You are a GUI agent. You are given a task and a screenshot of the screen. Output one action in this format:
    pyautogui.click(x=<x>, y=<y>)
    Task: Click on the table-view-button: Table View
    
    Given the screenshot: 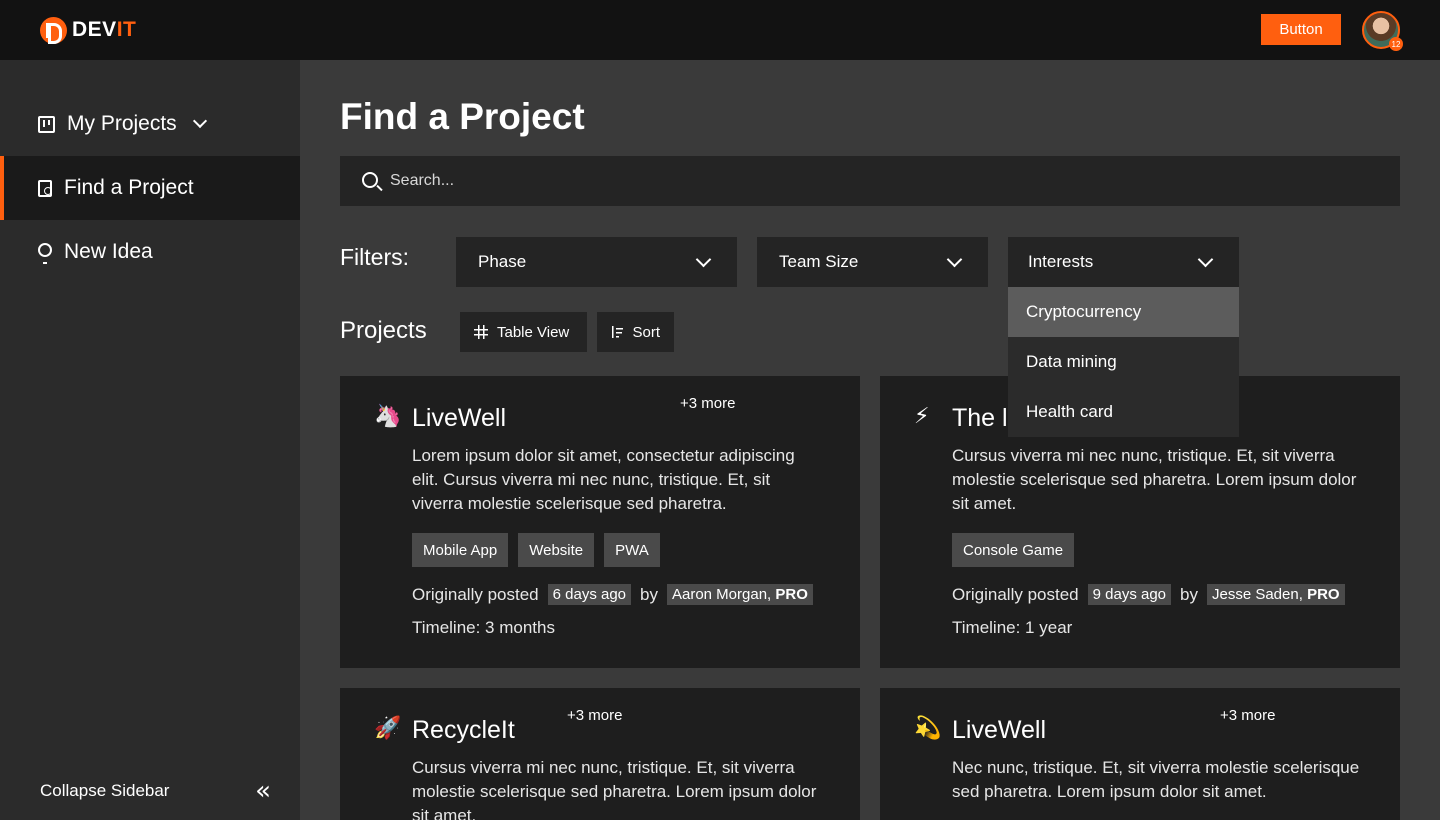 What is the action you would take?
    pyautogui.click(x=523, y=332)
    